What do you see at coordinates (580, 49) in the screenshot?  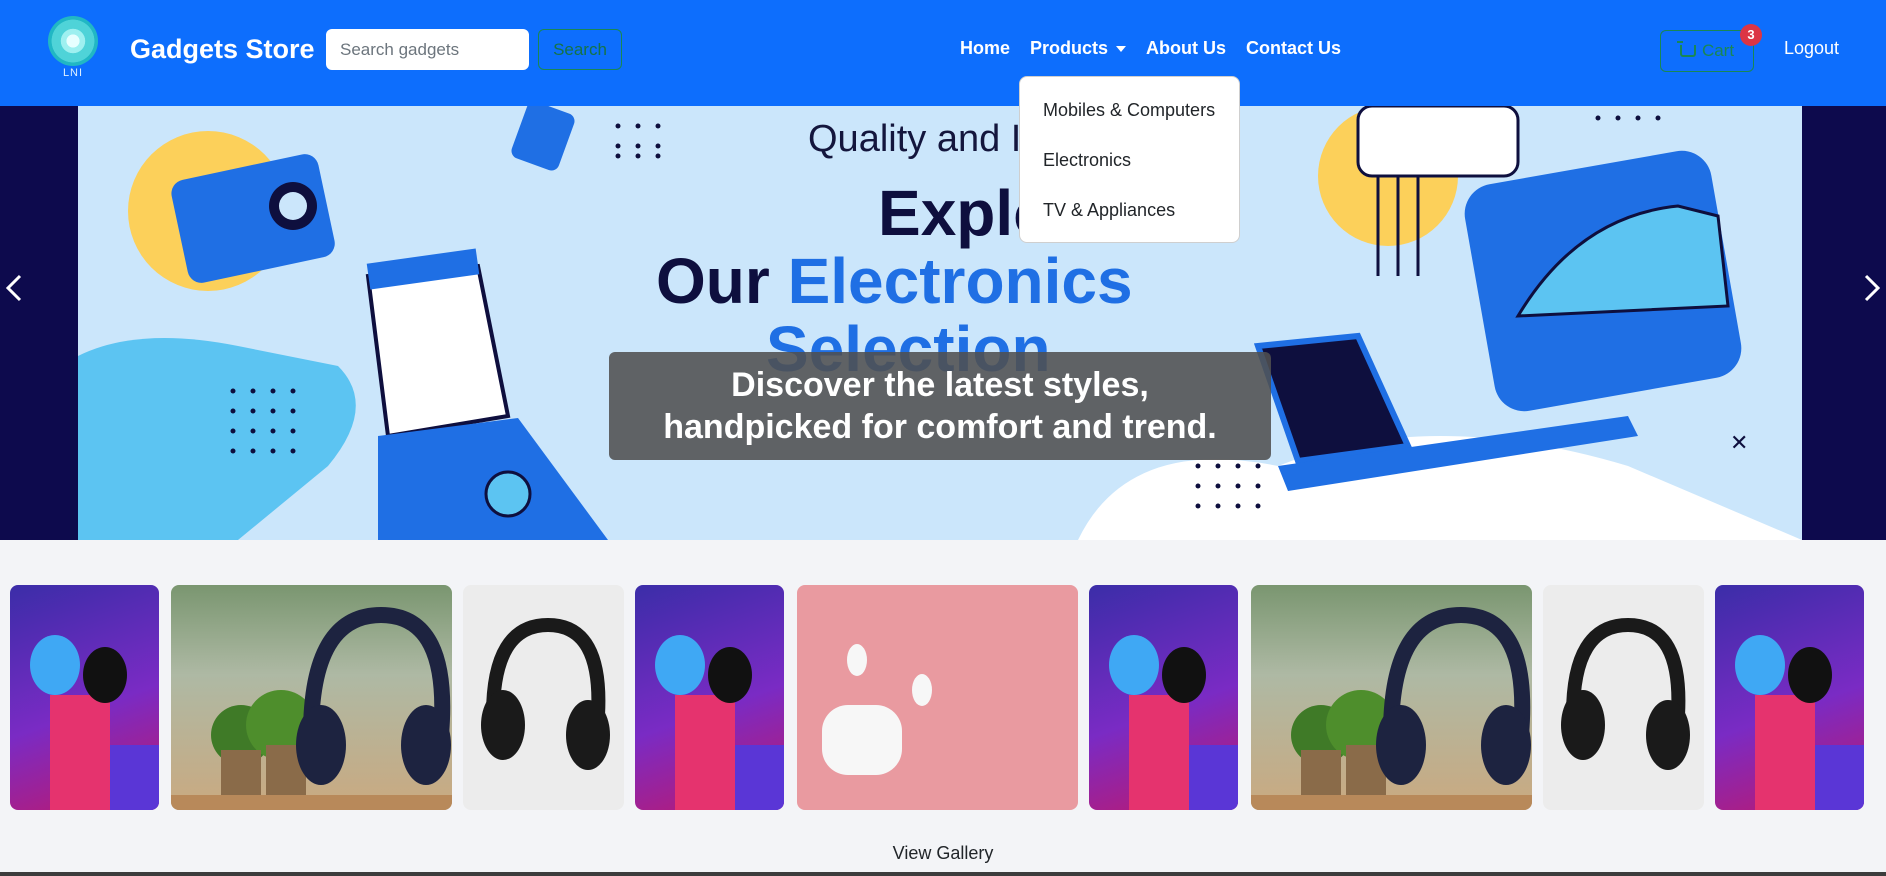 I see `search-button: Search` at bounding box center [580, 49].